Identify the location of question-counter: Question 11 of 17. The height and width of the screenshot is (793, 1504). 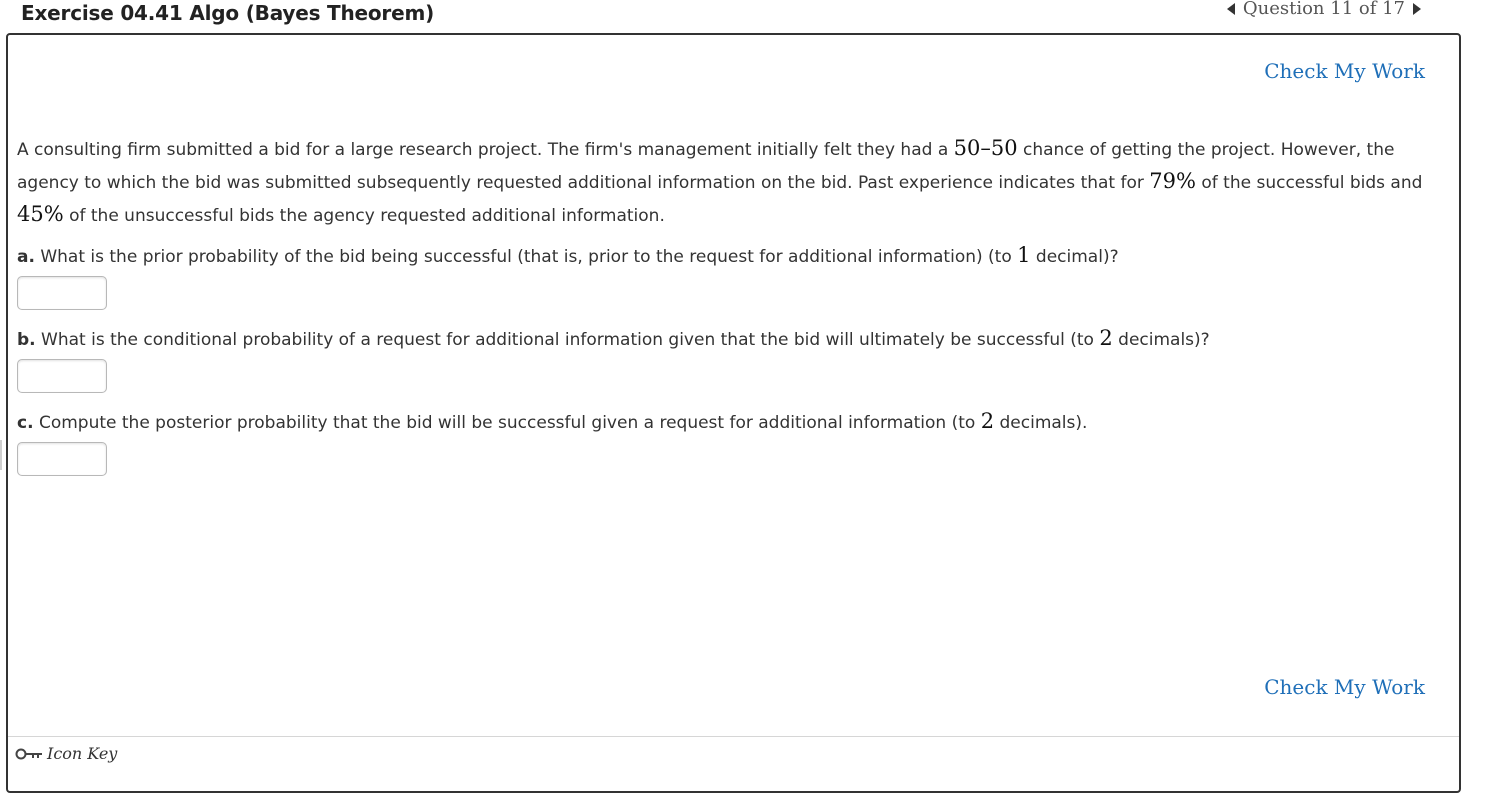
(1323, 9).